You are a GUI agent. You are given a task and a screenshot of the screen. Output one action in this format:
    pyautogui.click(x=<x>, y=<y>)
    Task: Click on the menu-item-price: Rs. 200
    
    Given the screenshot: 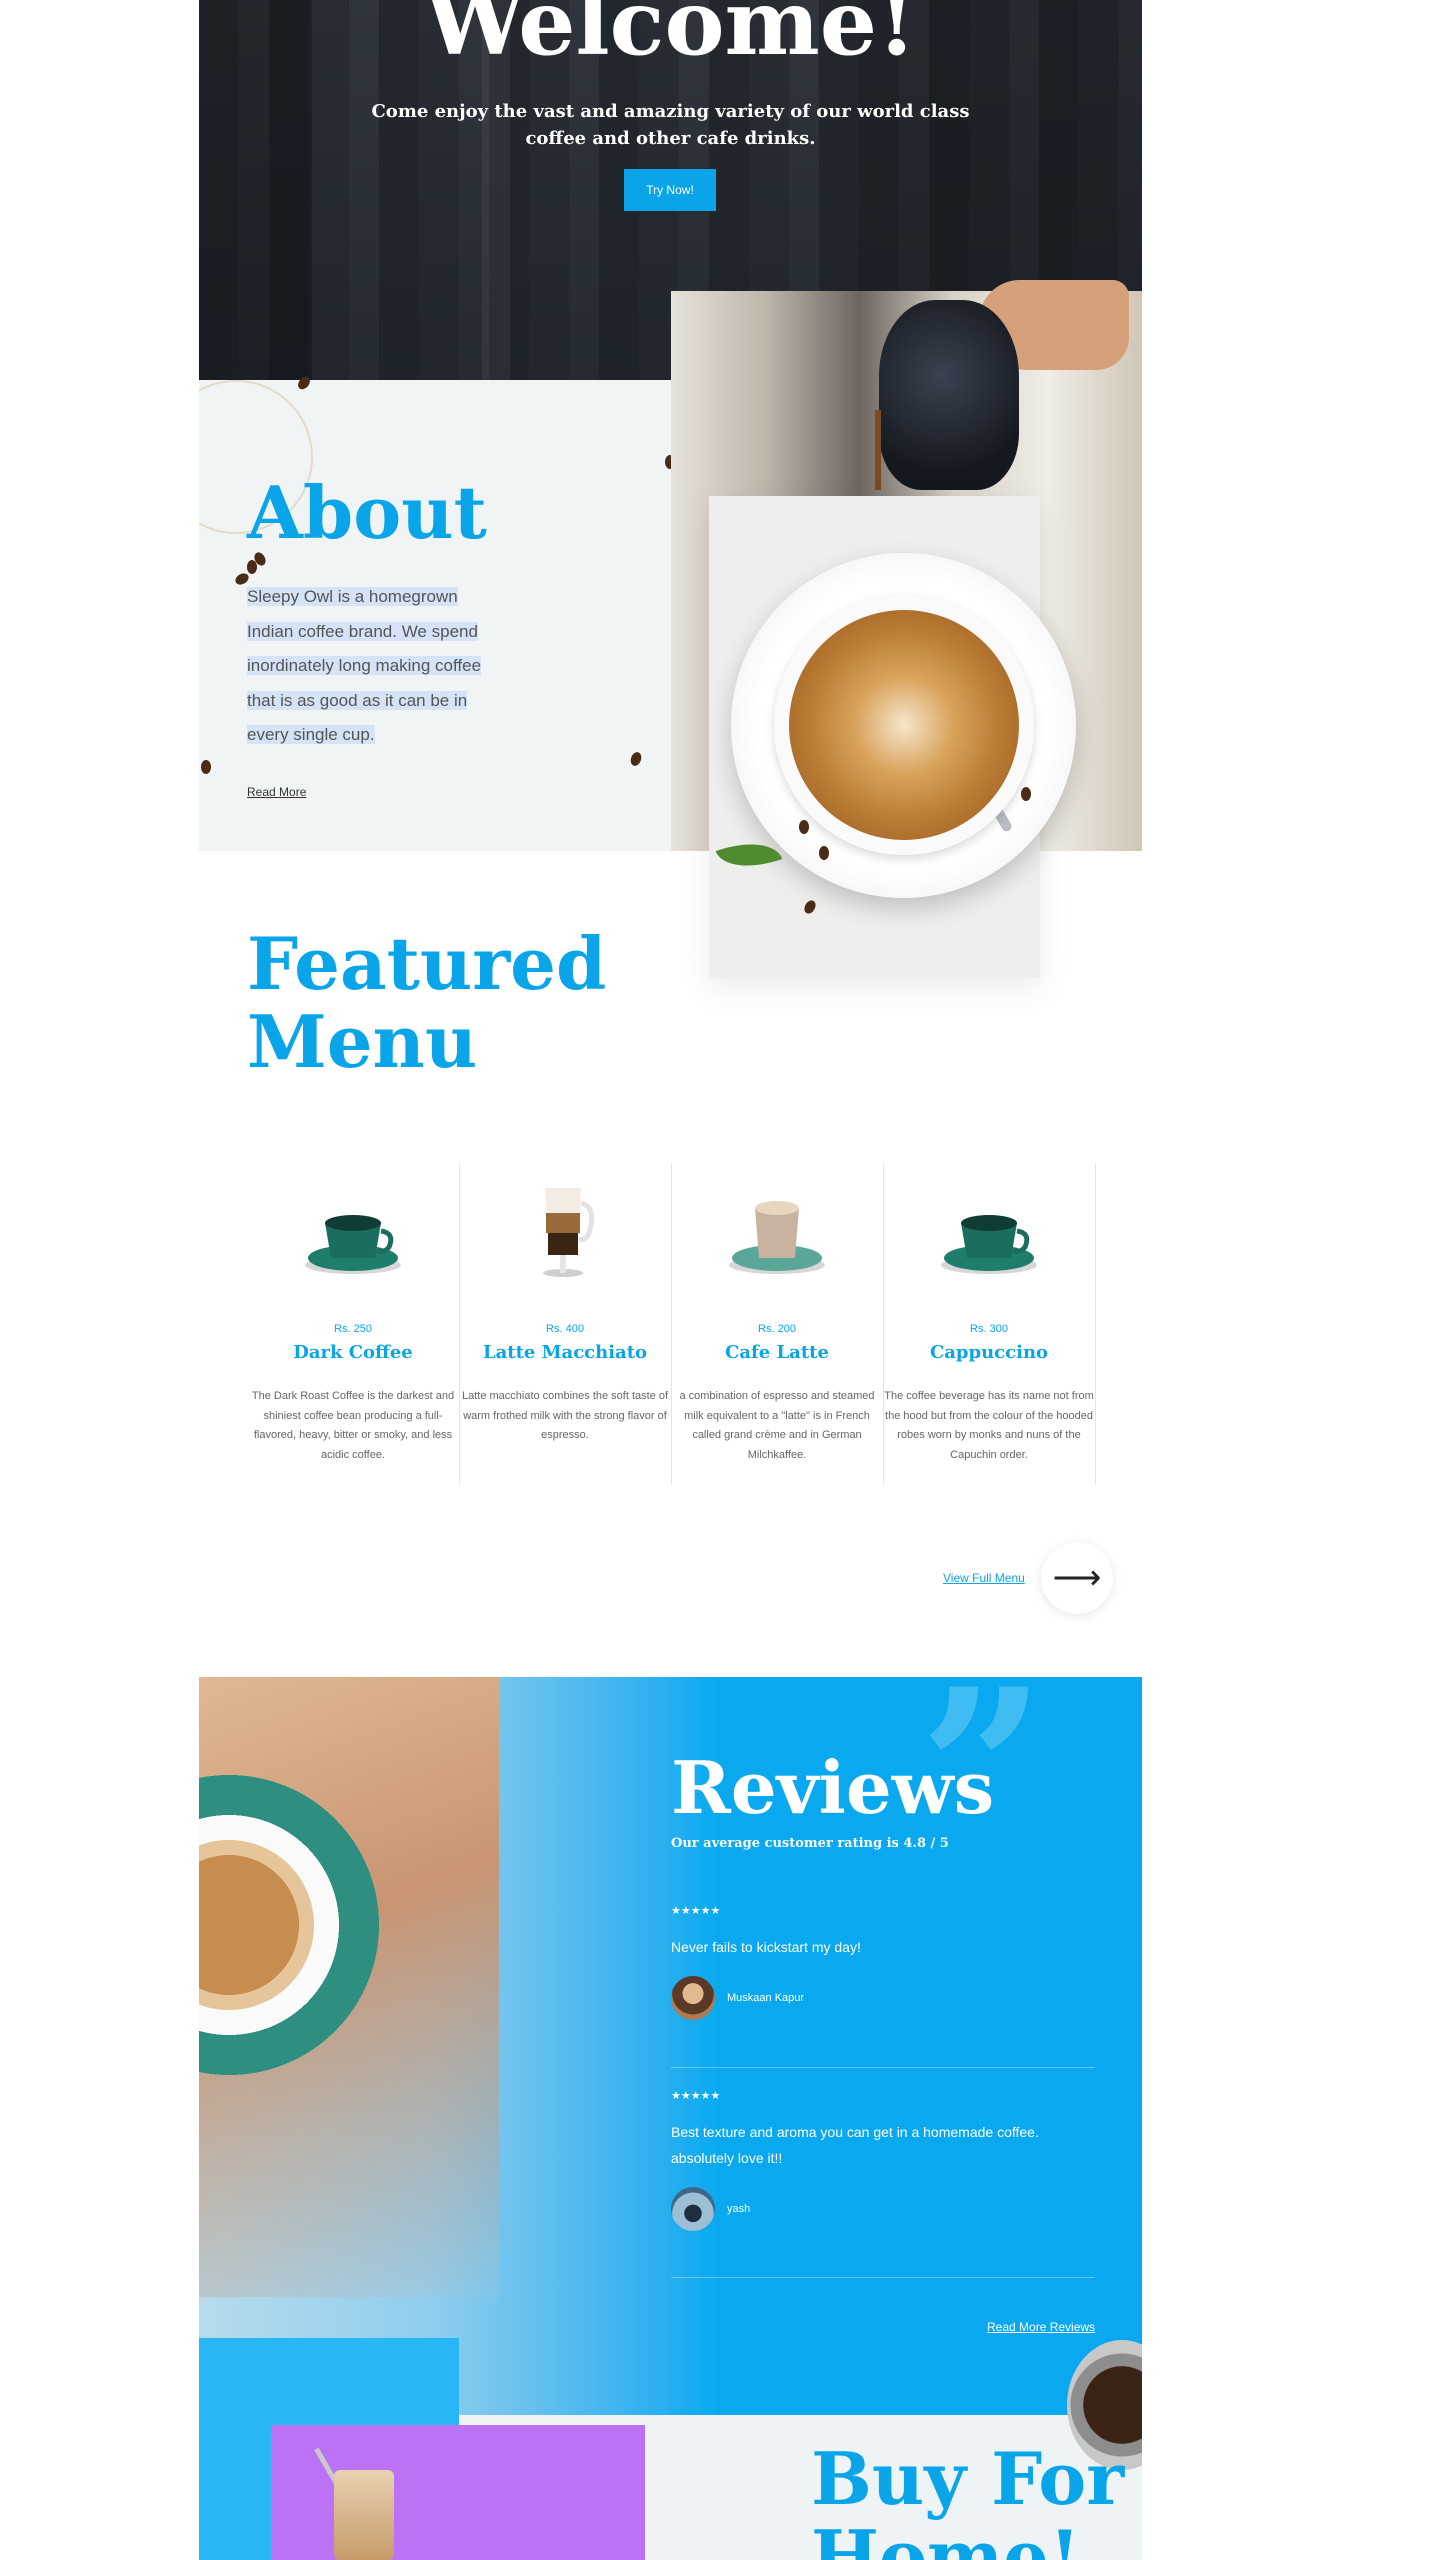 What is the action you would take?
    pyautogui.click(x=777, y=1329)
    